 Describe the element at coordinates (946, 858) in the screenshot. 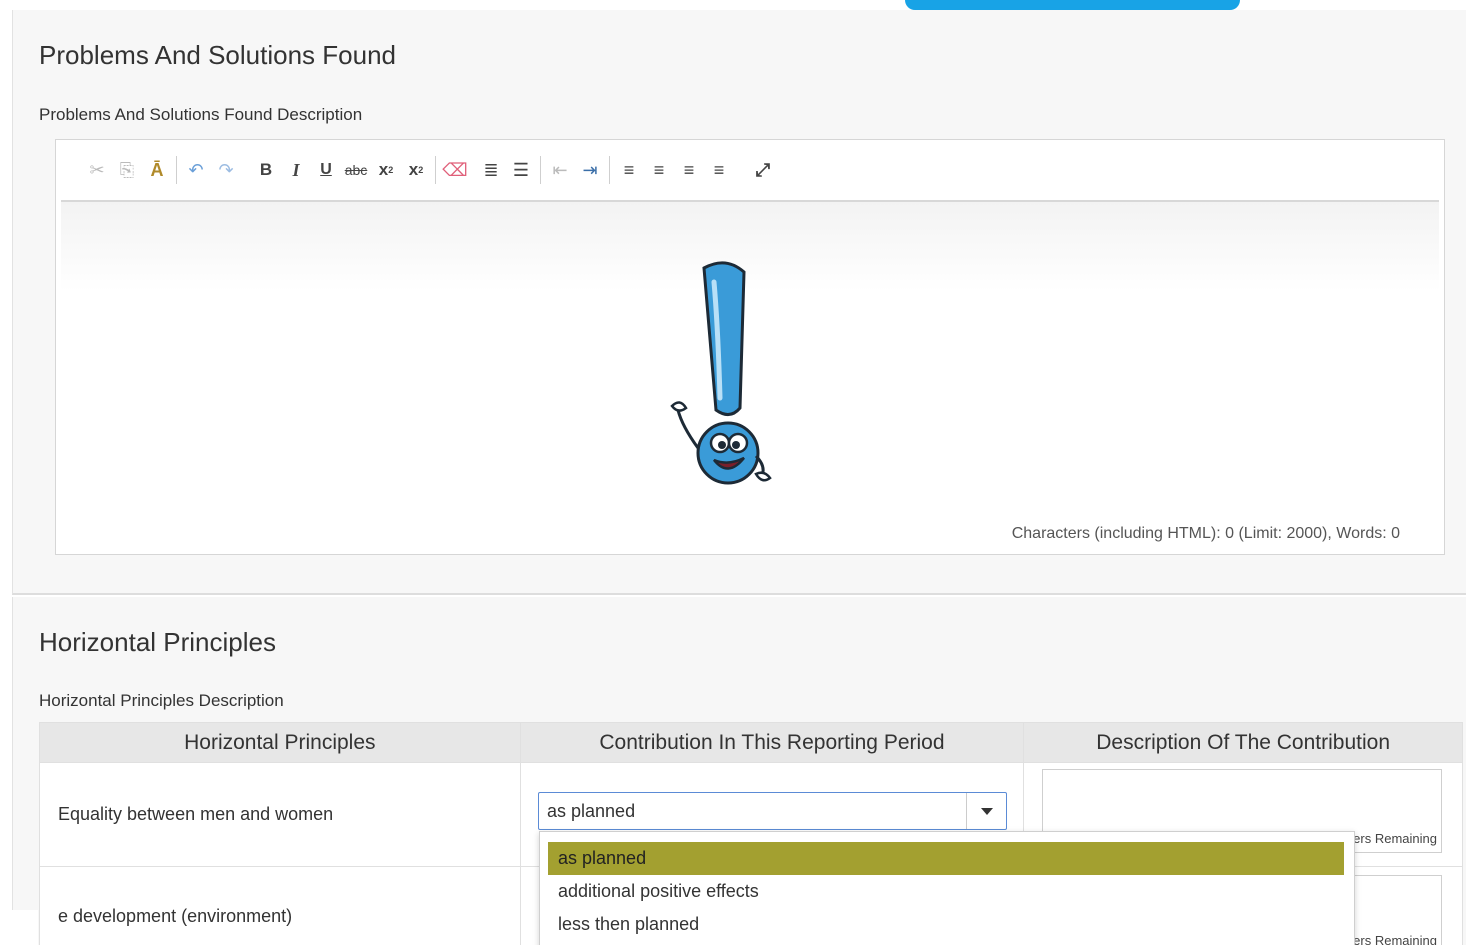

I see `dropdown-option: as planned` at that location.